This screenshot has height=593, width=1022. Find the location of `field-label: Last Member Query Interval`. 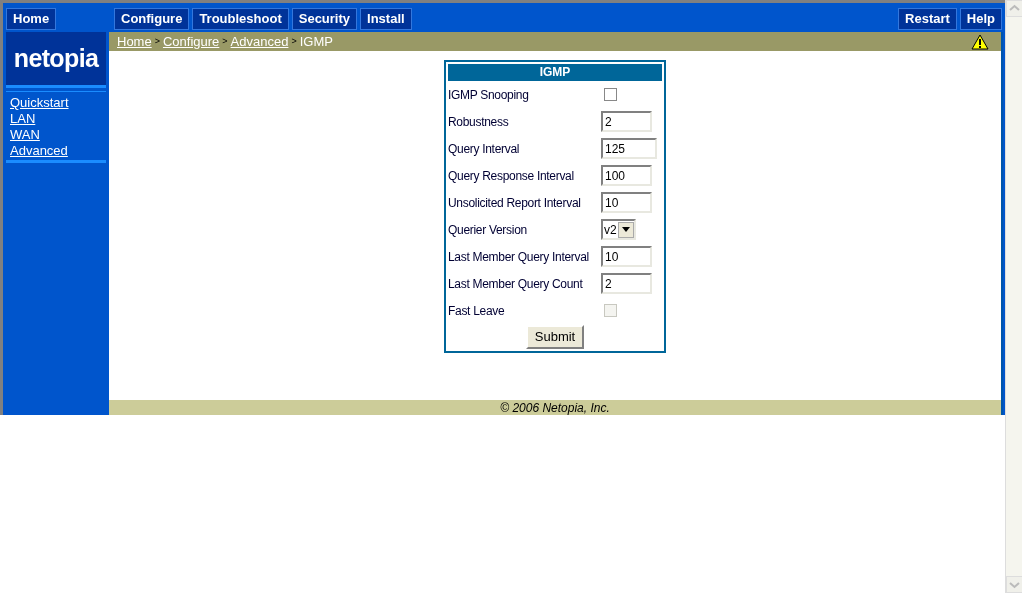

field-label: Last Member Query Interval is located at coordinates (519, 257).